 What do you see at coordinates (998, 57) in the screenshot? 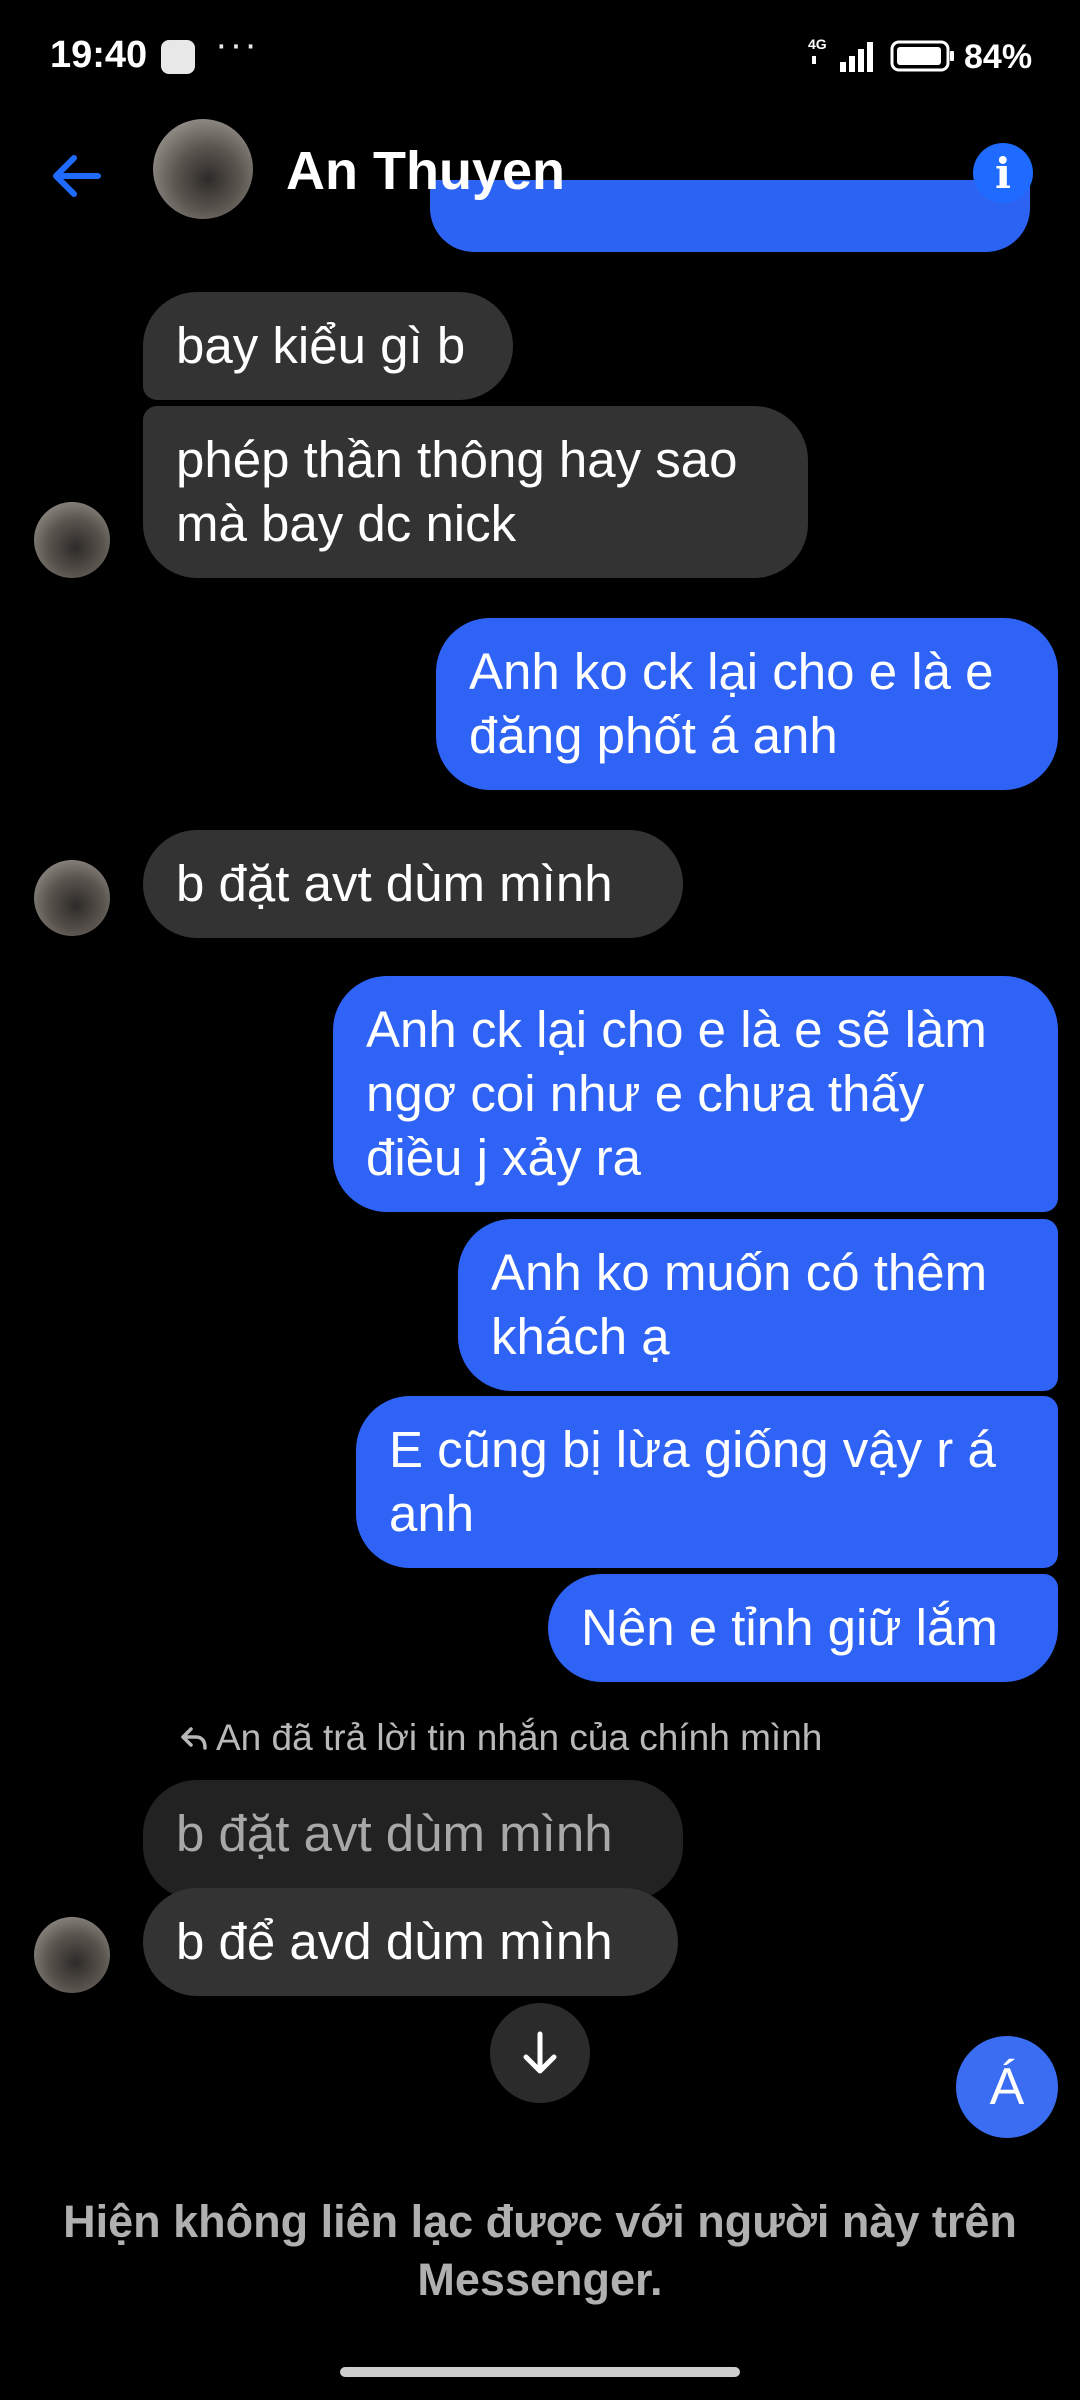
I see `battery-percentage: 84%` at bounding box center [998, 57].